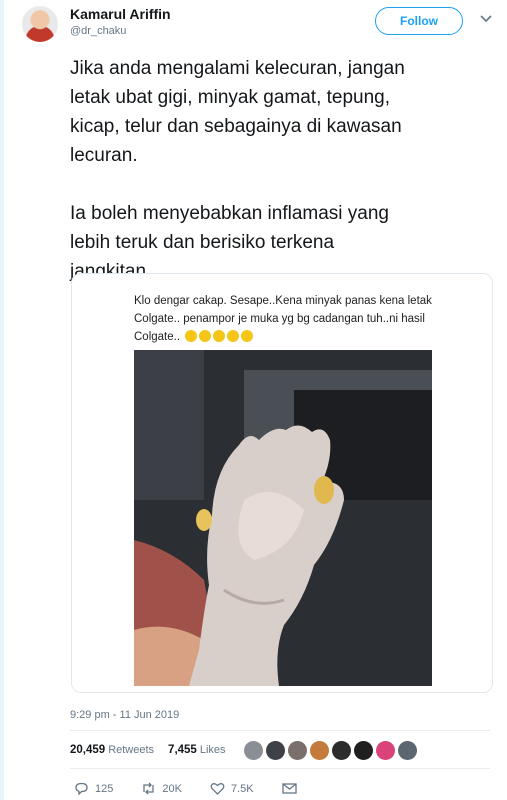  Describe the element at coordinates (98, 31) in the screenshot. I see `author-handle: @dr_chaku` at that location.